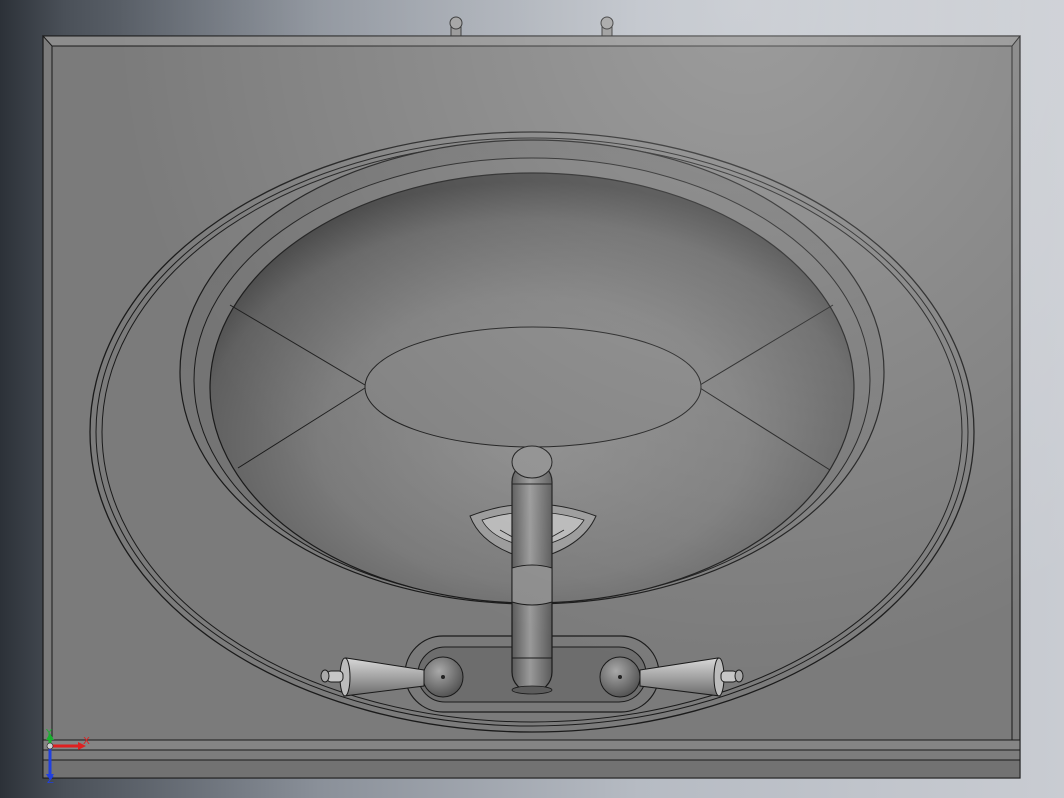 Image resolution: width=1064 pixels, height=798 pixels. I want to click on z-axis-label: Z, so click(50, 780).